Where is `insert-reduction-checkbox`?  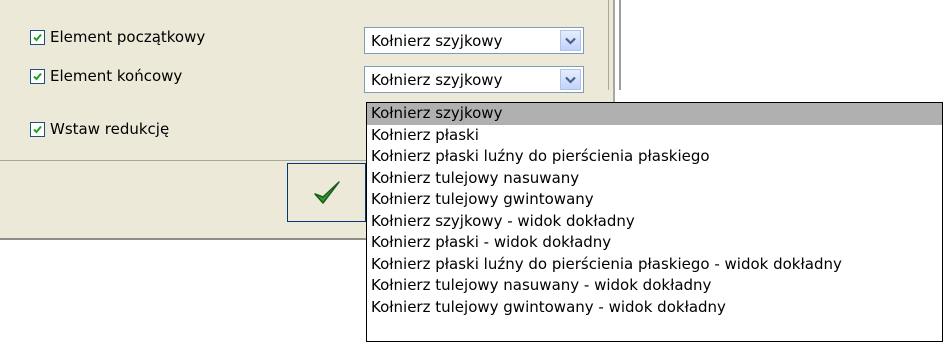
insert-reduction-checkbox is located at coordinates (37, 129).